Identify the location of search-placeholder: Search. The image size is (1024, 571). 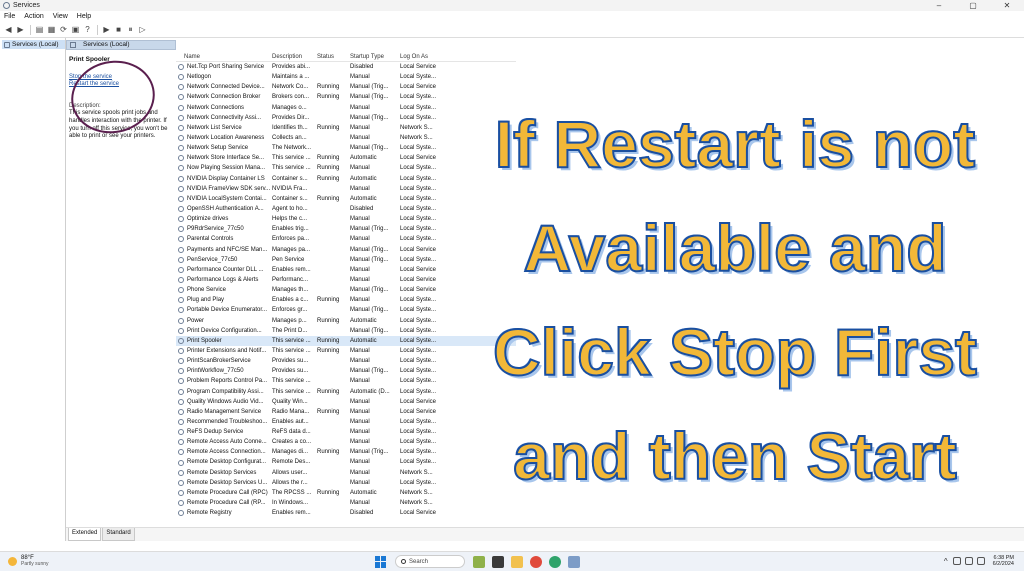
(419, 561).